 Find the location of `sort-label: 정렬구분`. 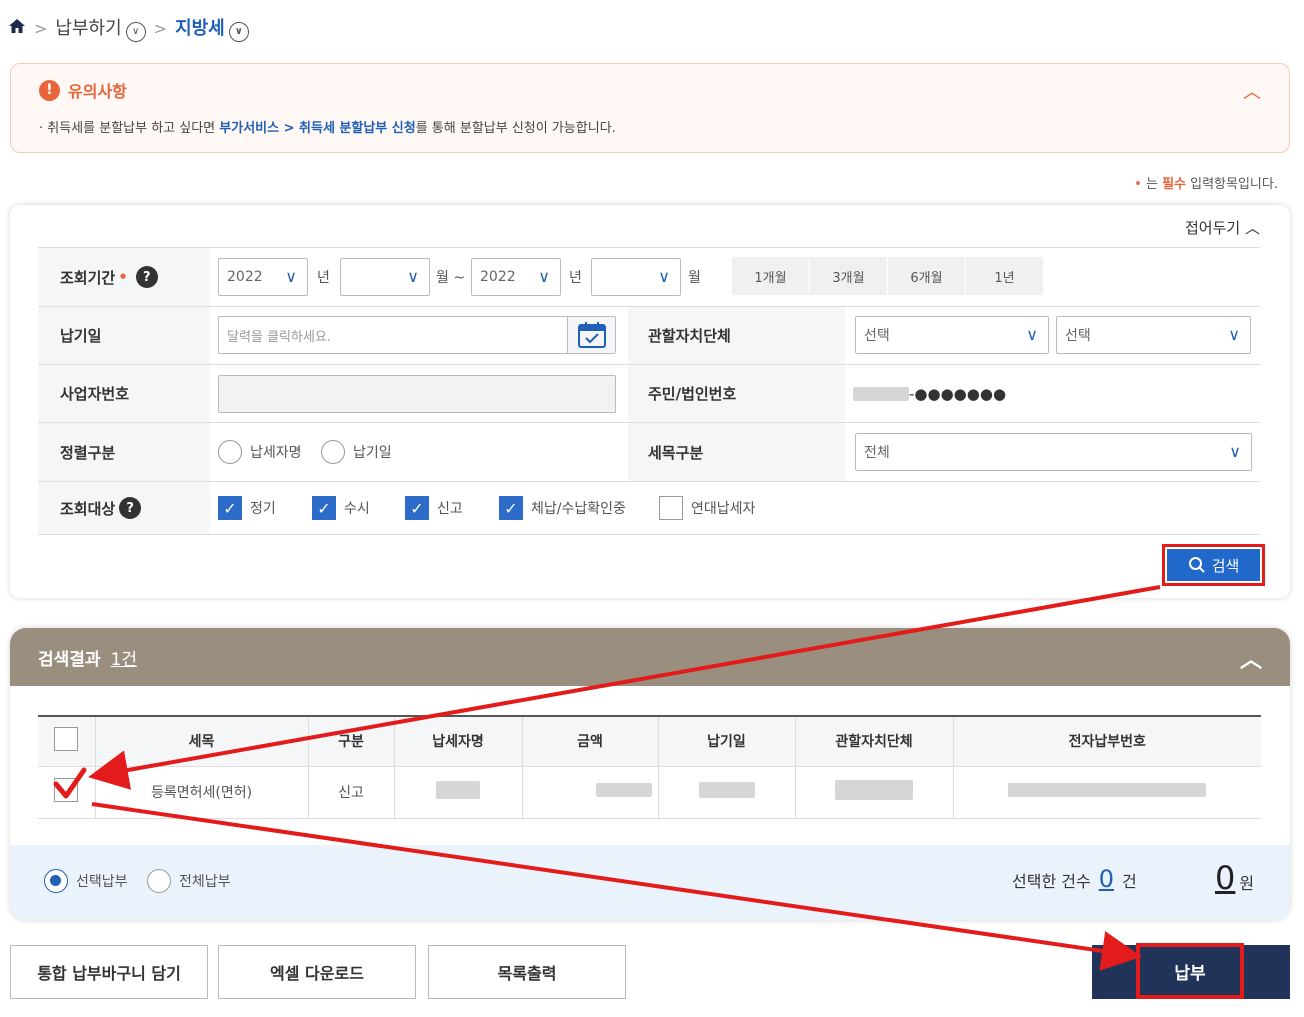

sort-label: 정렬구분 is located at coordinates (124, 452).